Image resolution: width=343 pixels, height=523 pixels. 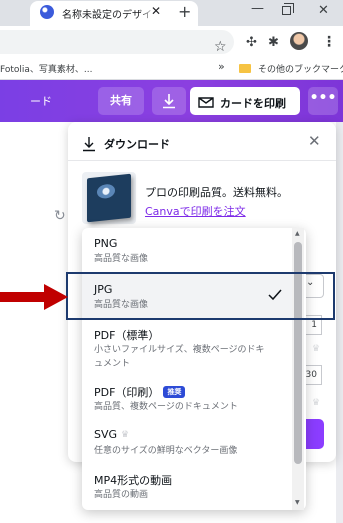 I want to click on header-card-label: ード, so click(x=41, y=101).